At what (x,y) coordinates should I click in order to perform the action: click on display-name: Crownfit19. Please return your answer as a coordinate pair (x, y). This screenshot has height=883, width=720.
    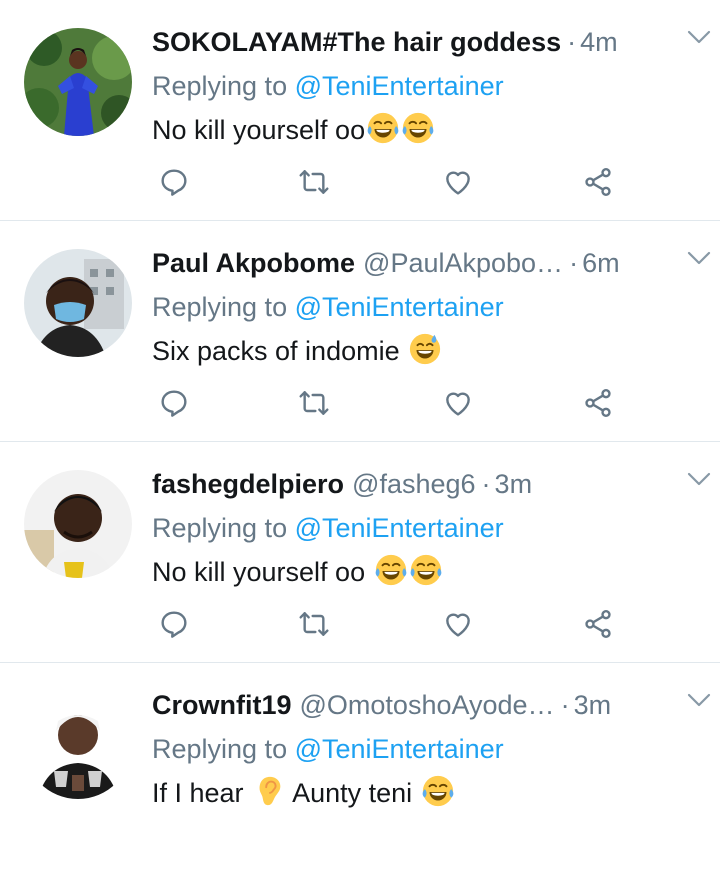
    Looking at the image, I should click on (222, 705).